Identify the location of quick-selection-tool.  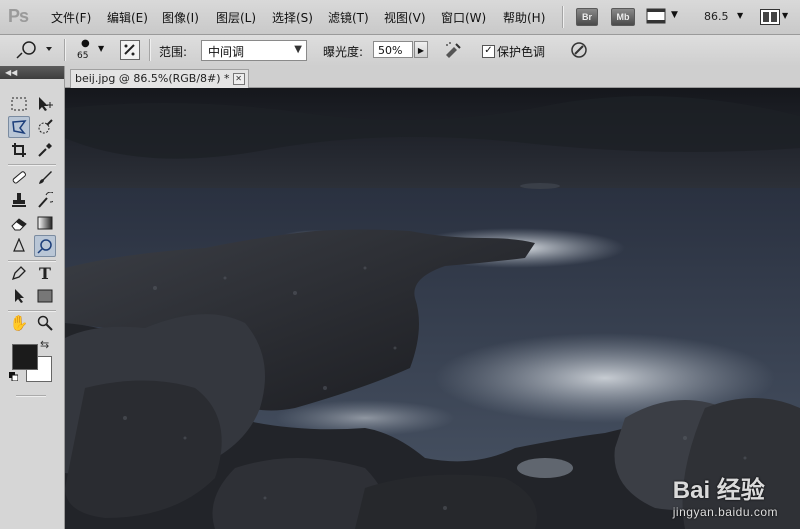
(45, 127).